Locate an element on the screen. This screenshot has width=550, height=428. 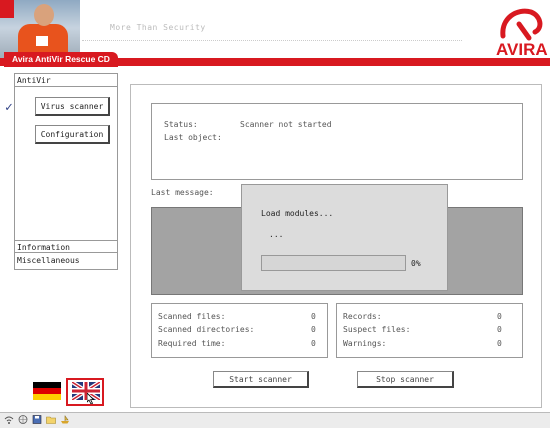
stat-label-required-time: Required time: is located at coordinates (192, 343).